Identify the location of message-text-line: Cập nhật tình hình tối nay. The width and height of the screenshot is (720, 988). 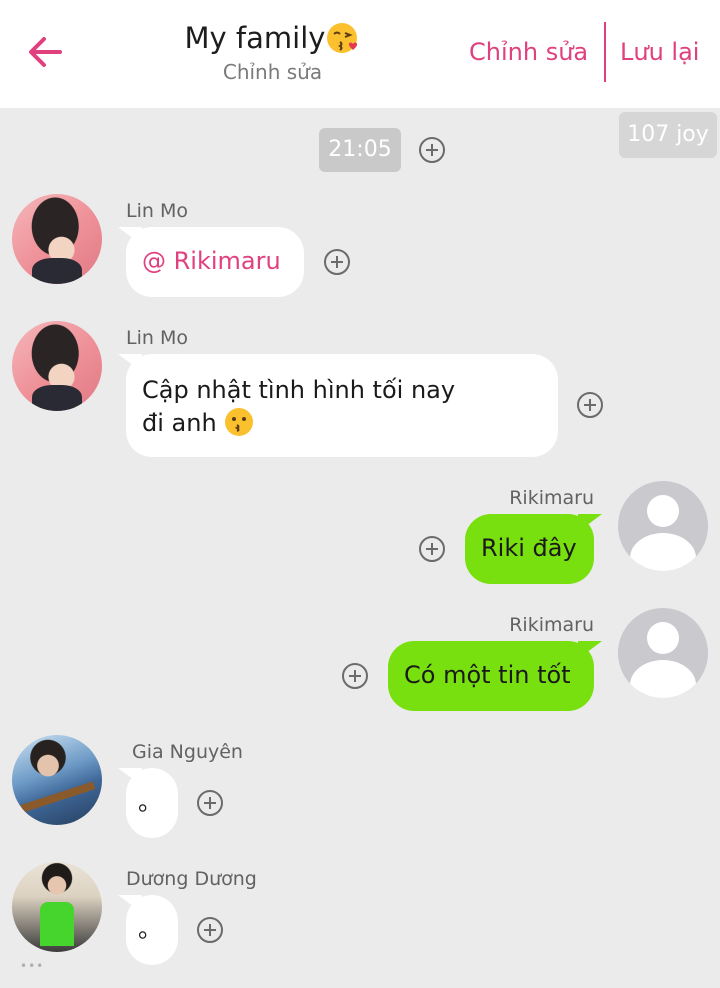
(299, 390).